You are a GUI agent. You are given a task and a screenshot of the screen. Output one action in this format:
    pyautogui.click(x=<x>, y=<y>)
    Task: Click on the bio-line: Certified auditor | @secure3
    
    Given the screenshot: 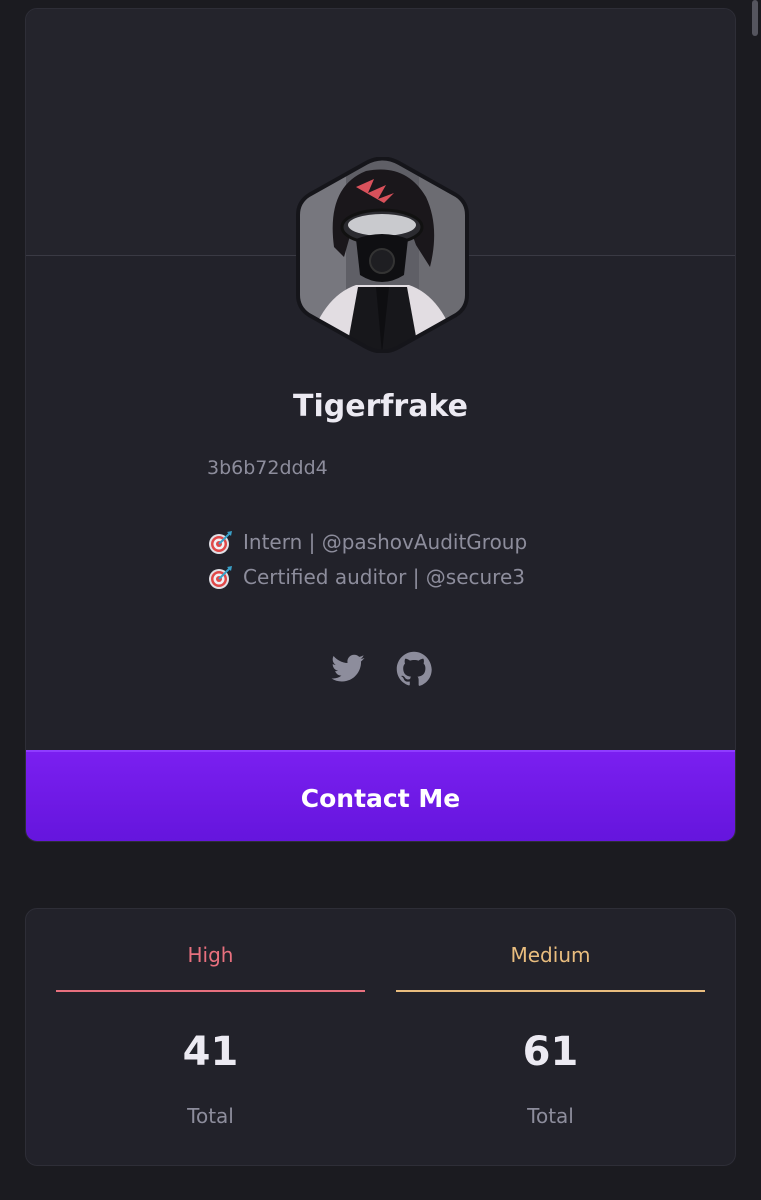 What is the action you would take?
    pyautogui.click(x=367, y=577)
    